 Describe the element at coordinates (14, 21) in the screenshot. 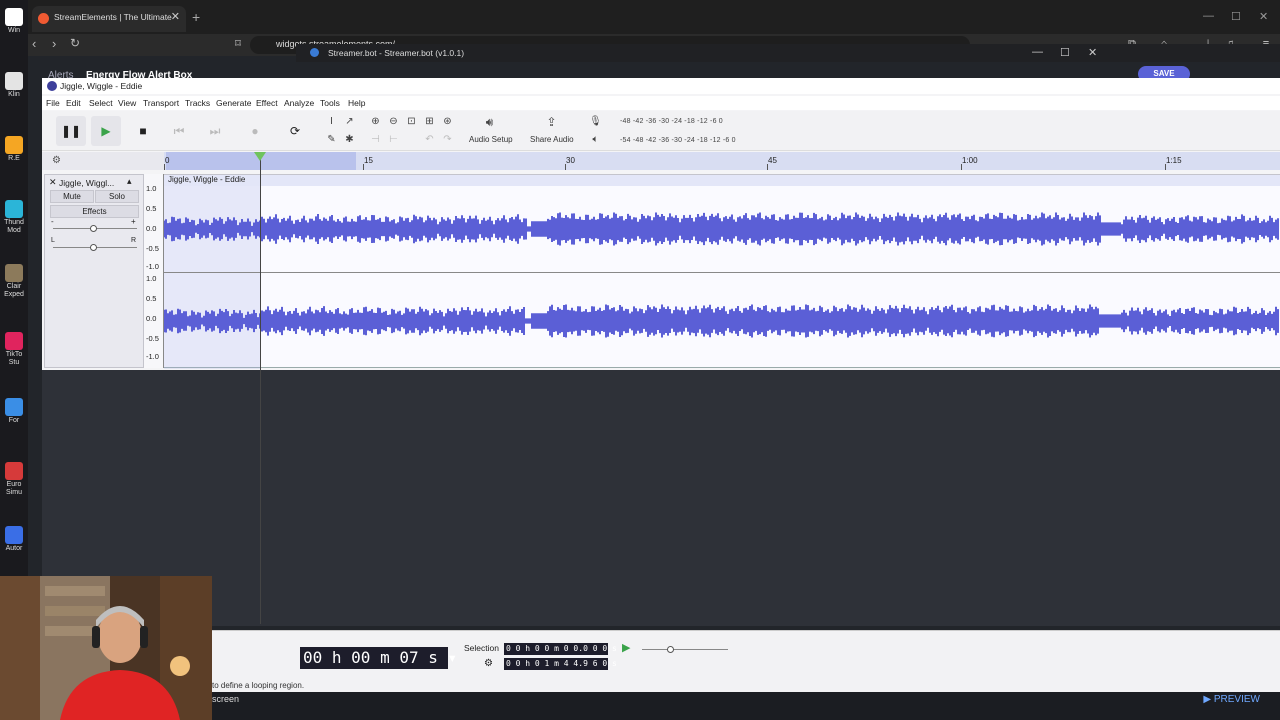

I see `desktop-shortcut: Win` at that location.